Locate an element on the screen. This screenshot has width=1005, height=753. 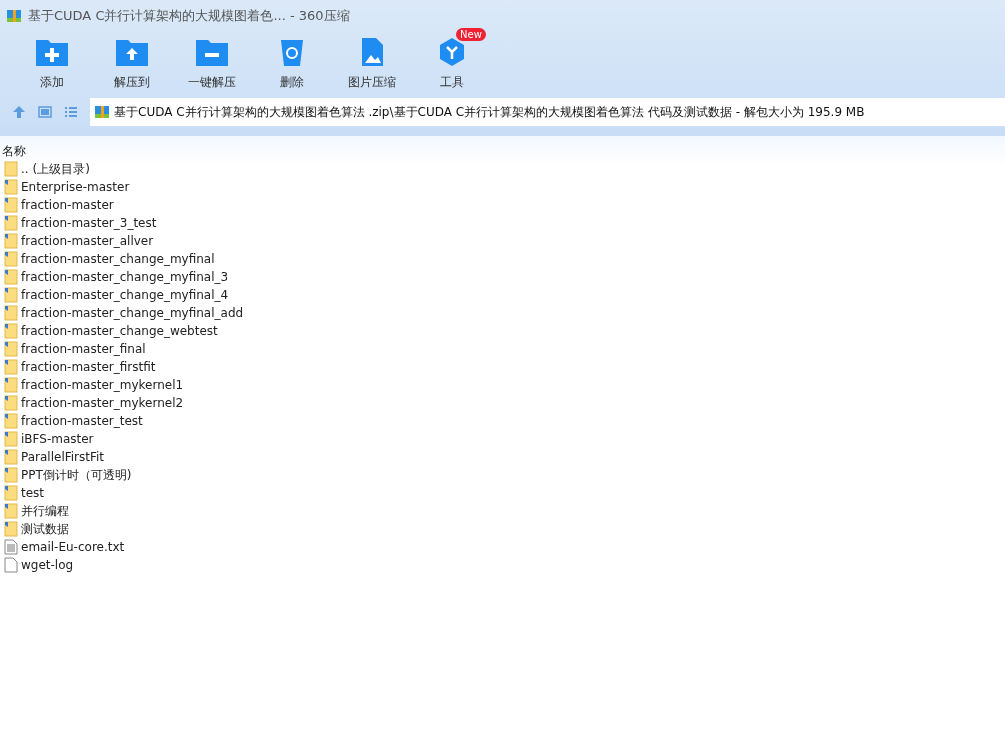
toolbar-button: 一键解压 is located at coordinates (212, 65).